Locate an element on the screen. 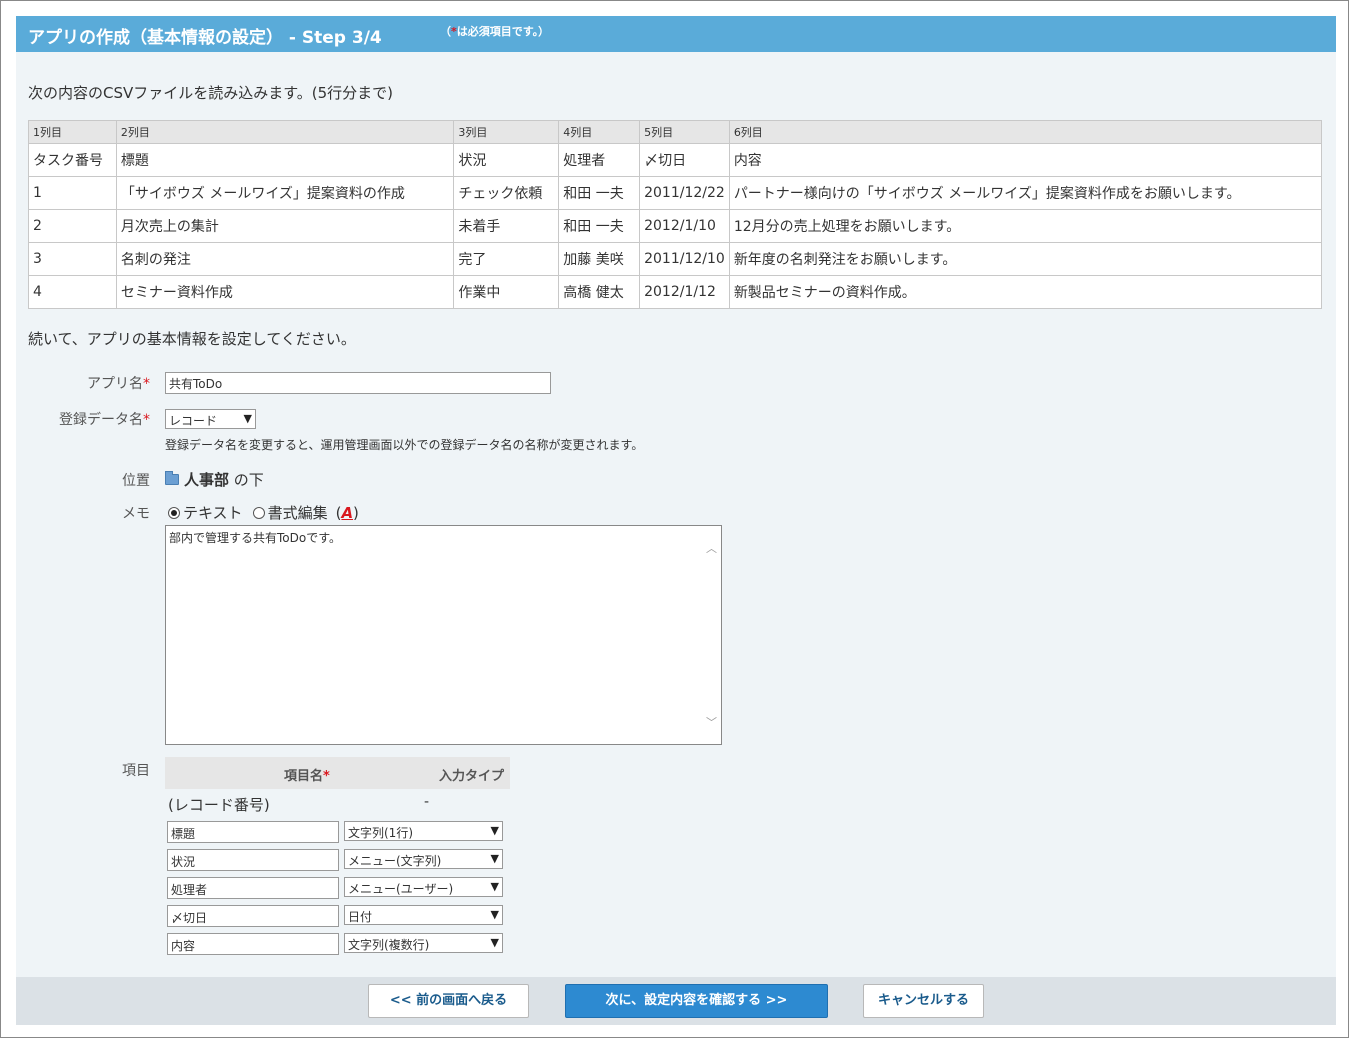 The image size is (1349, 1038). memo-format-options: テキスト 書式編集 (A) is located at coordinates (263, 512).